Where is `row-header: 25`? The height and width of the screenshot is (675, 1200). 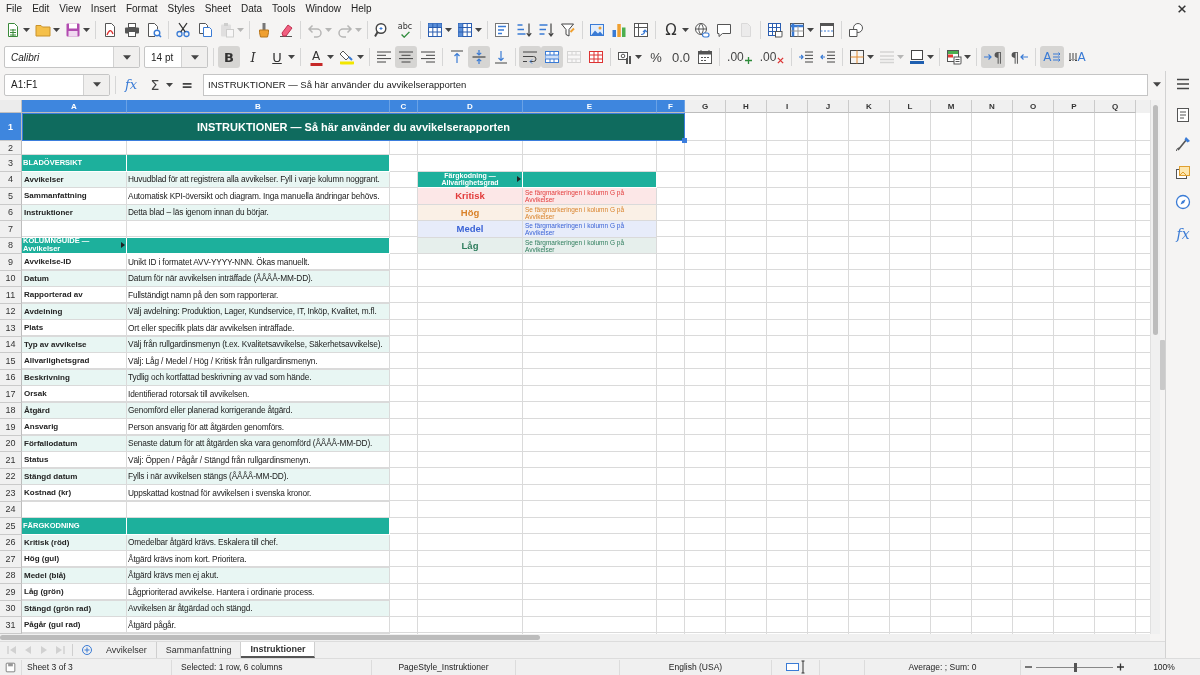
row-header: 25 is located at coordinates (11, 526).